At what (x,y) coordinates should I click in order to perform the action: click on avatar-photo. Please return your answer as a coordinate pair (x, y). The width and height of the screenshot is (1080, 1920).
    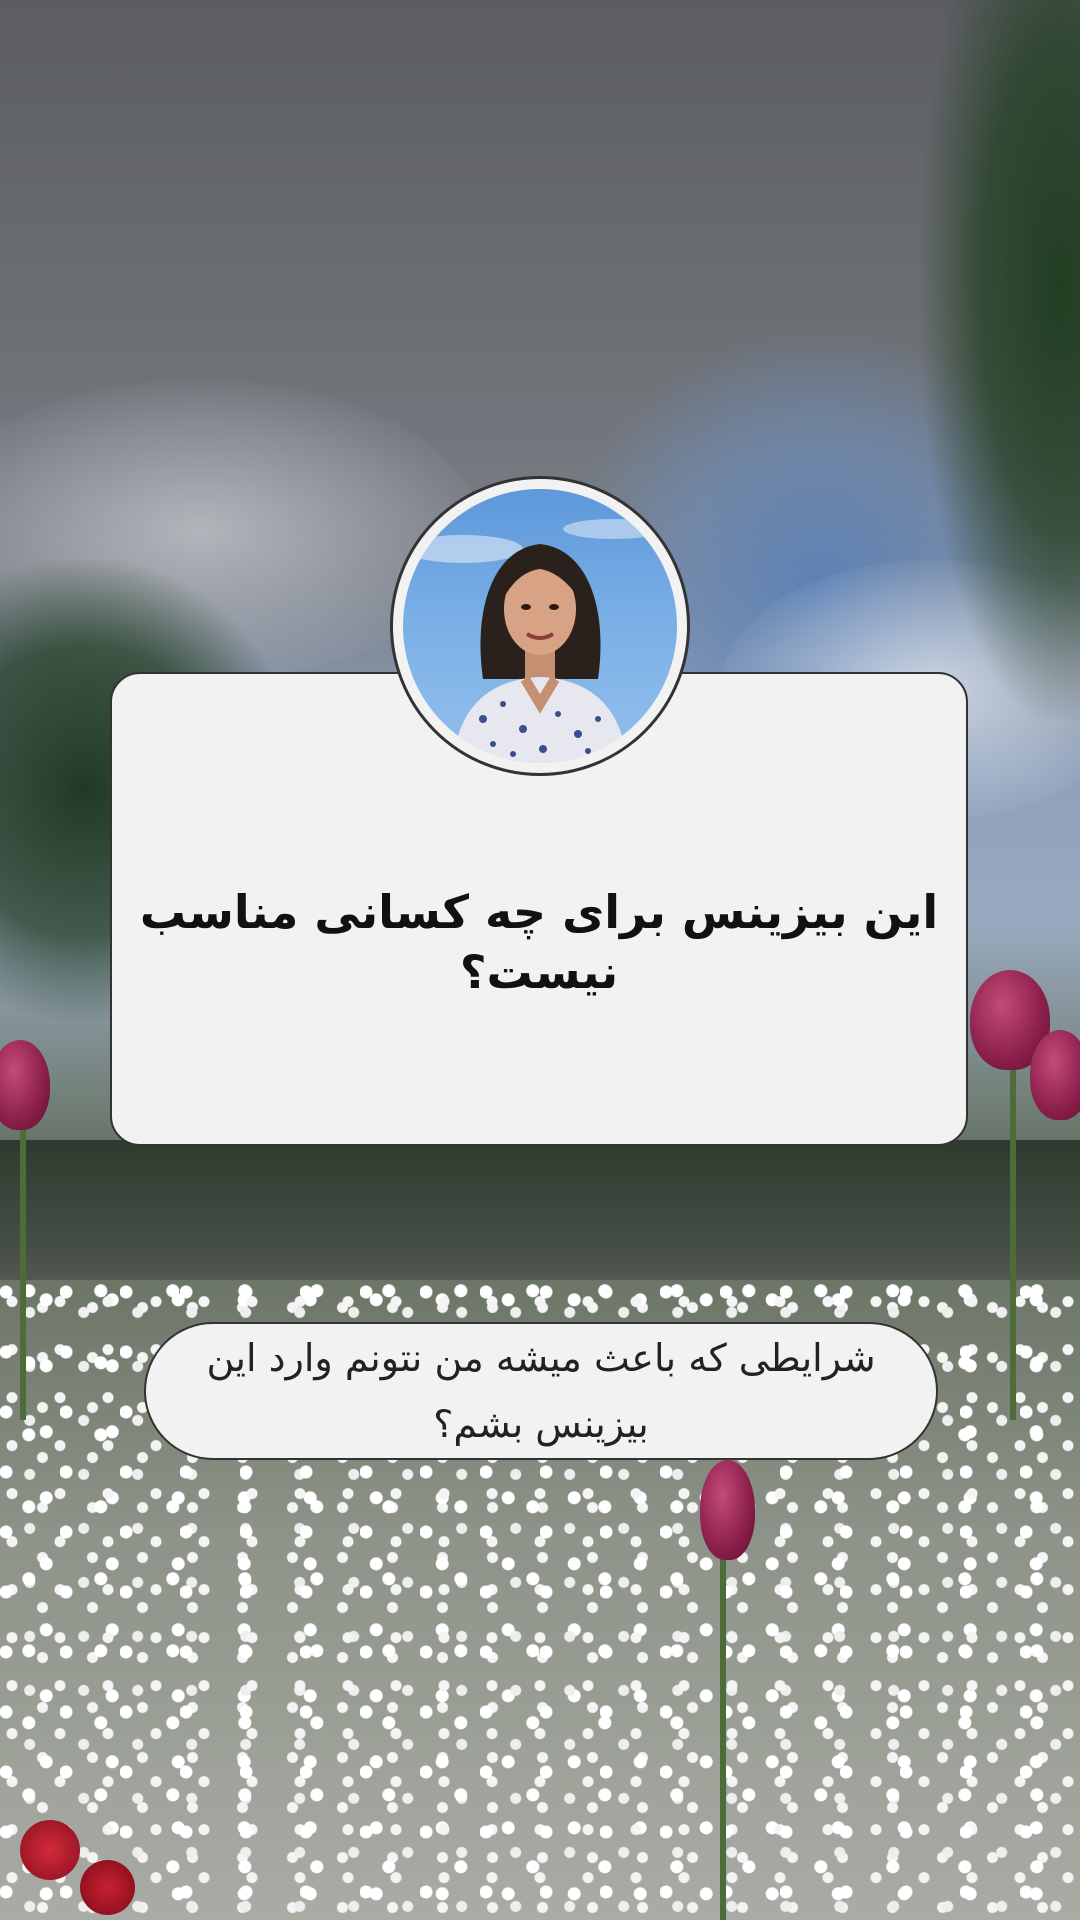
    Looking at the image, I should click on (540, 626).